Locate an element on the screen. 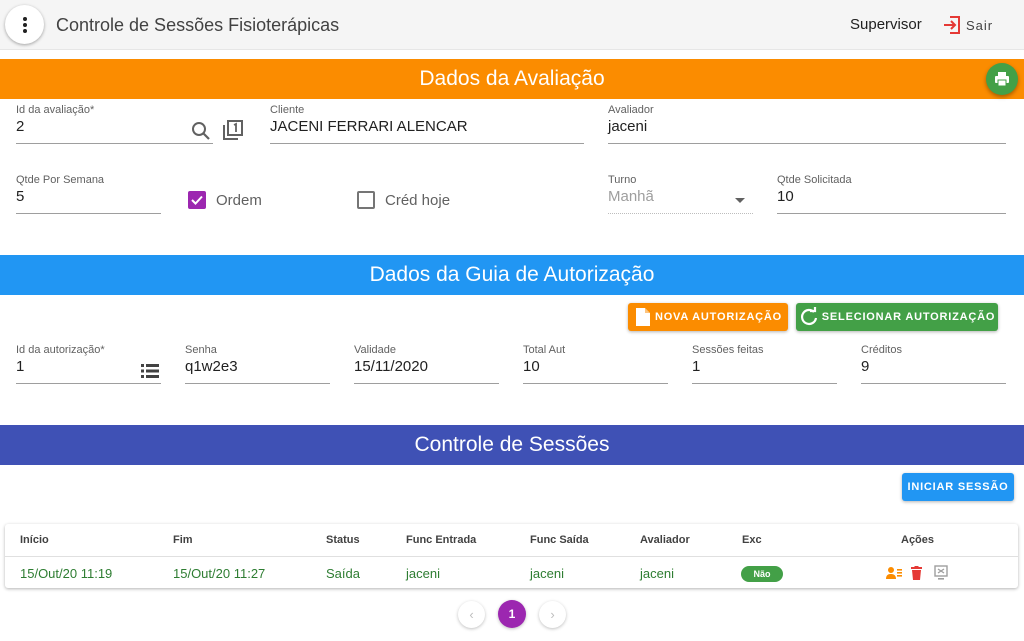 The height and width of the screenshot is (641, 1024). validade-field: Validade 15/11/2020 is located at coordinates (426, 364).